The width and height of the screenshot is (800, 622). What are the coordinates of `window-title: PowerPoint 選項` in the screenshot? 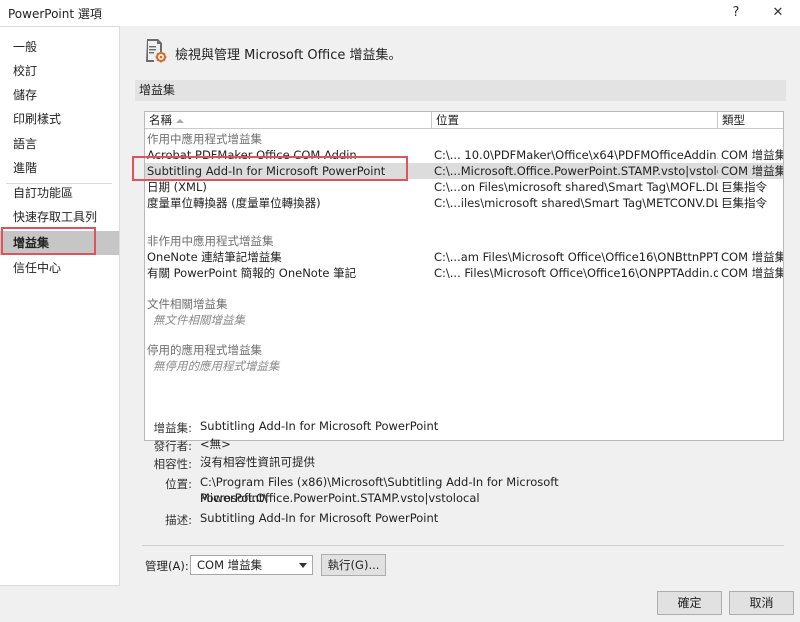 It's located at (55, 14).